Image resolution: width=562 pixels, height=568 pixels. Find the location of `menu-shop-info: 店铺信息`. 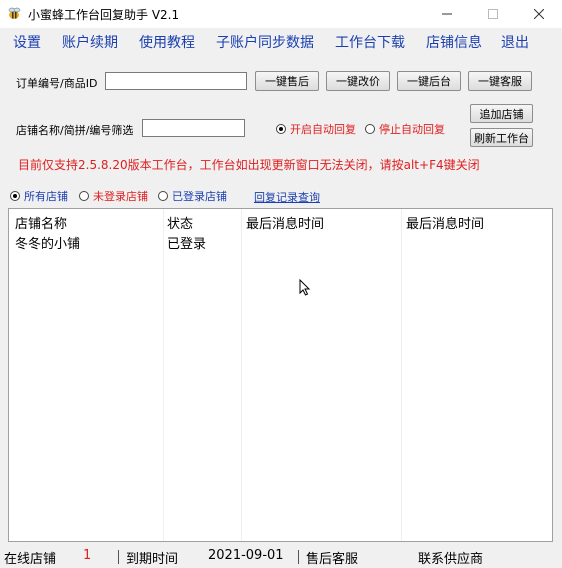

menu-shop-info: 店铺信息 is located at coordinates (454, 42).